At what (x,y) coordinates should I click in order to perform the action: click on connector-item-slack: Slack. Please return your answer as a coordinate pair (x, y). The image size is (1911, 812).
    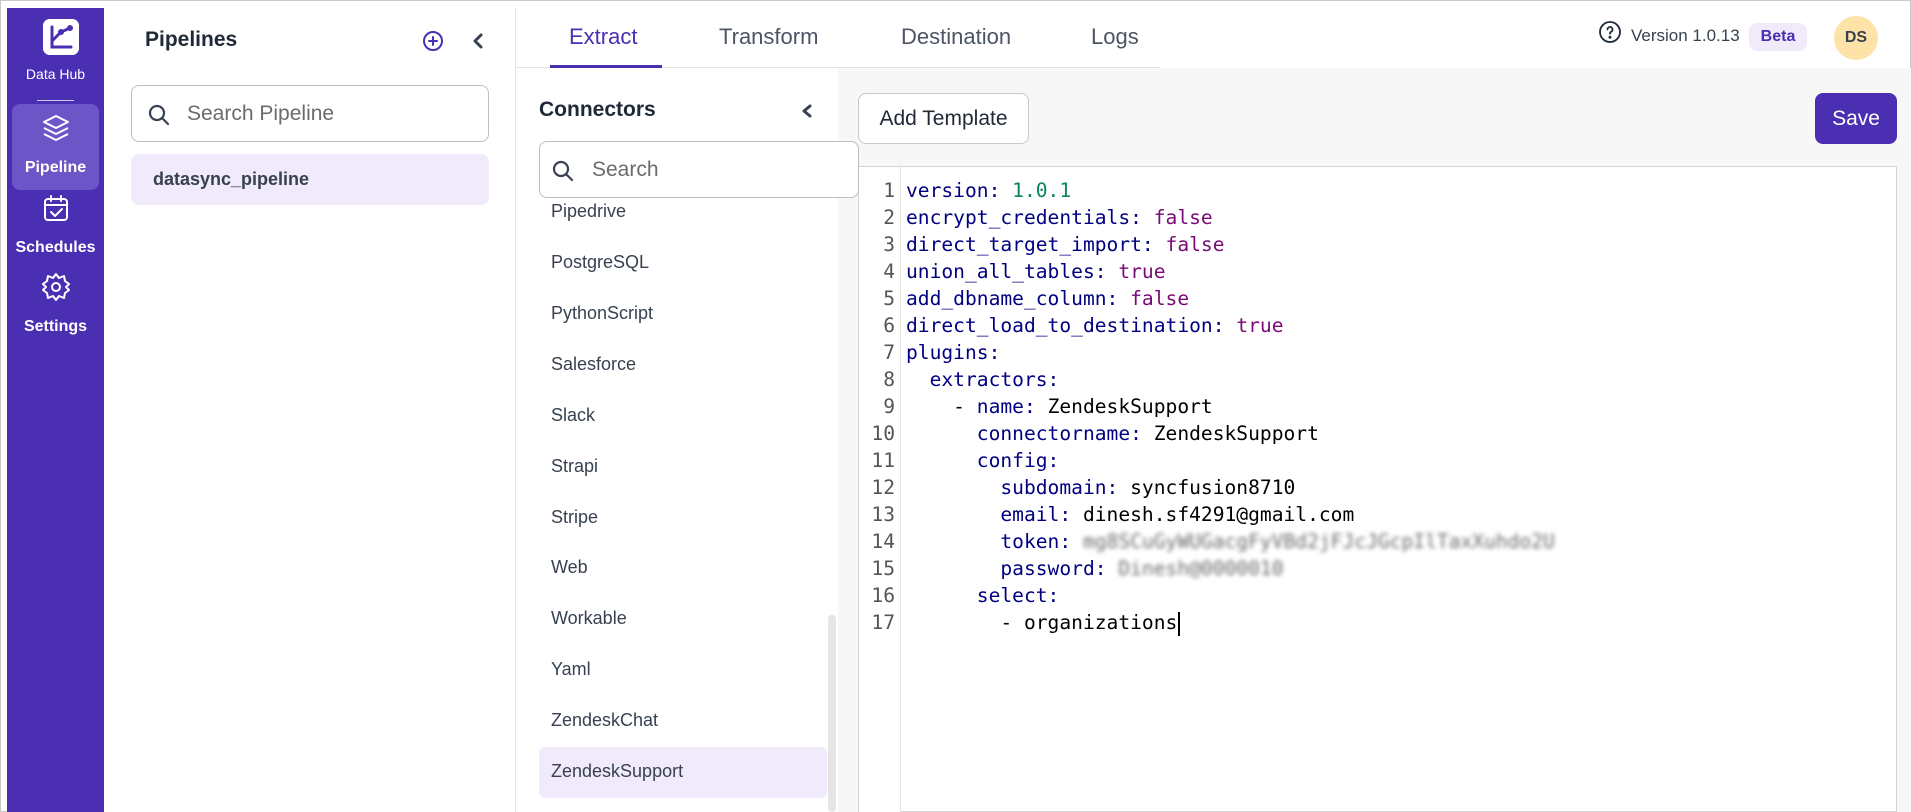
    Looking at the image, I should click on (683, 416).